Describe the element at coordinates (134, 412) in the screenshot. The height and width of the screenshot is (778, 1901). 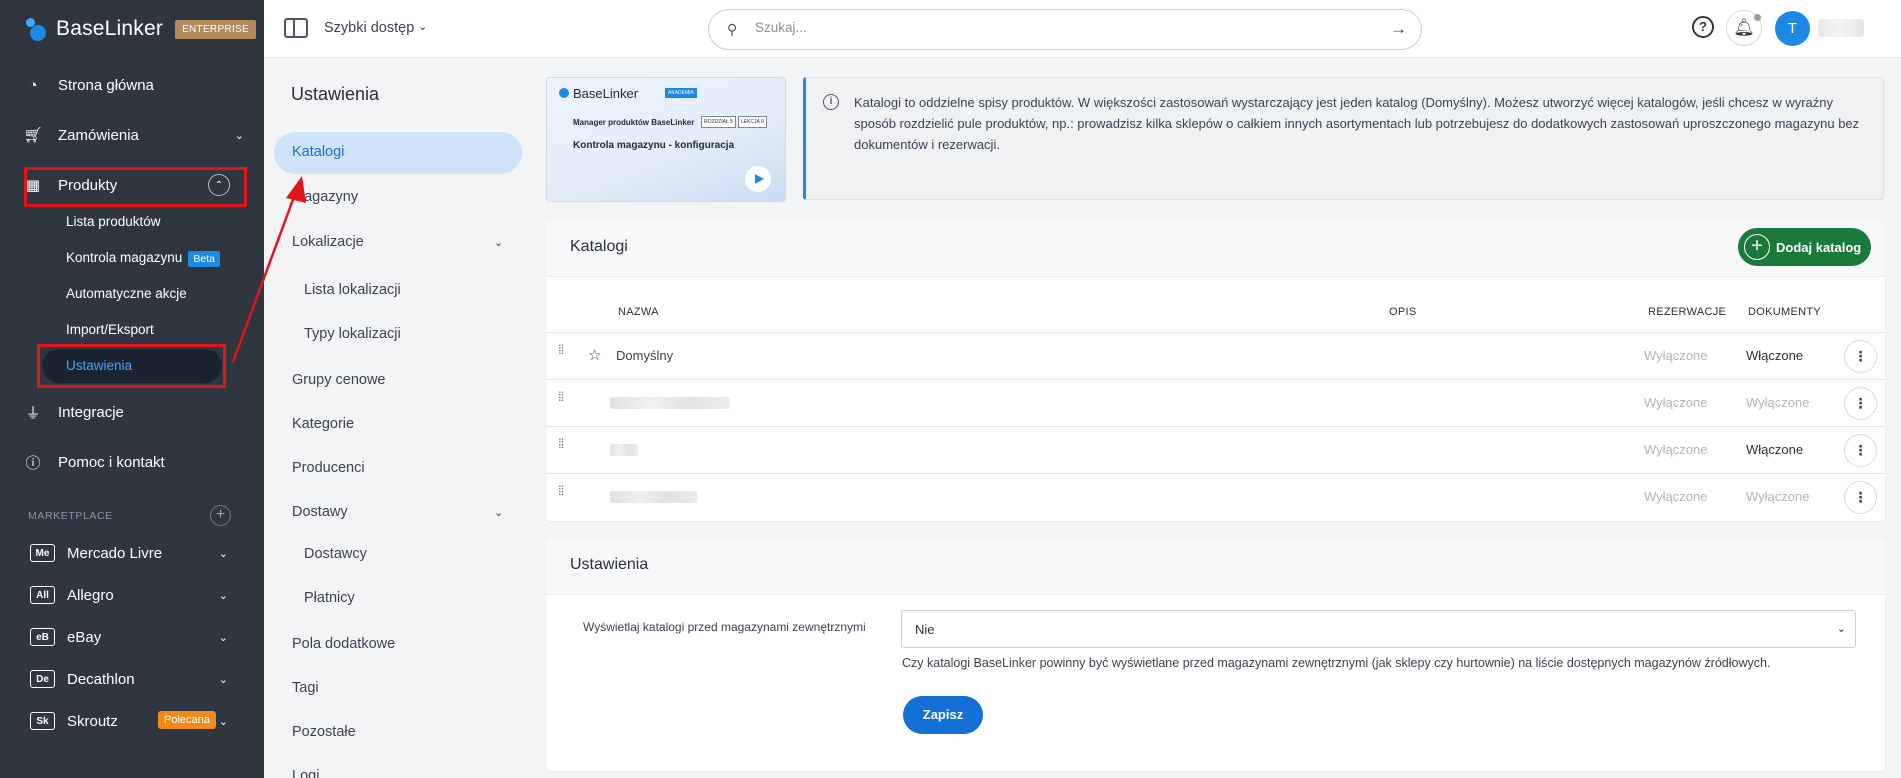
I see `sidebar-item-integrations: ⏚ Integracje` at that location.